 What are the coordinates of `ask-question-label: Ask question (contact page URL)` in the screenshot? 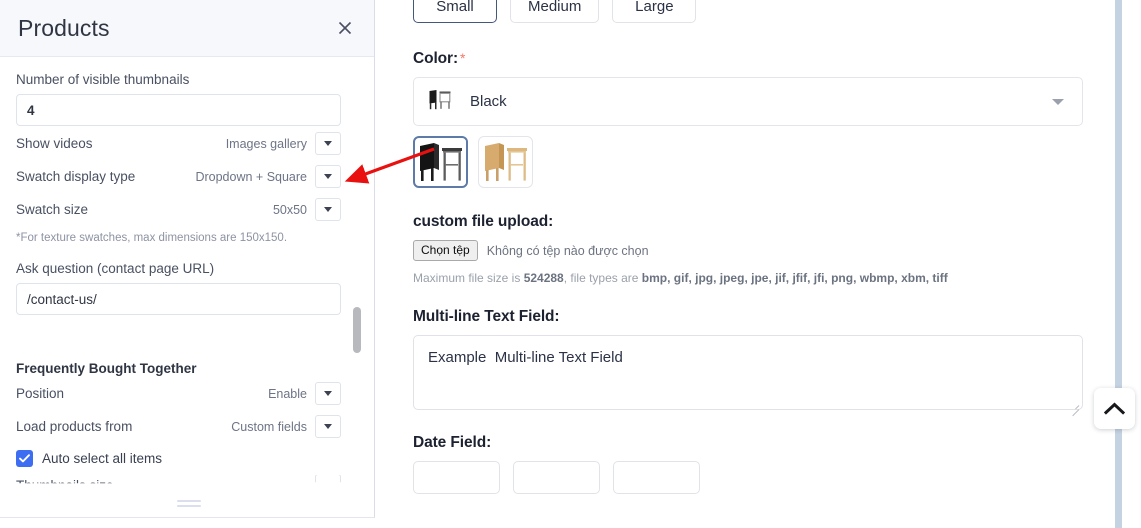 It's located at (115, 268).